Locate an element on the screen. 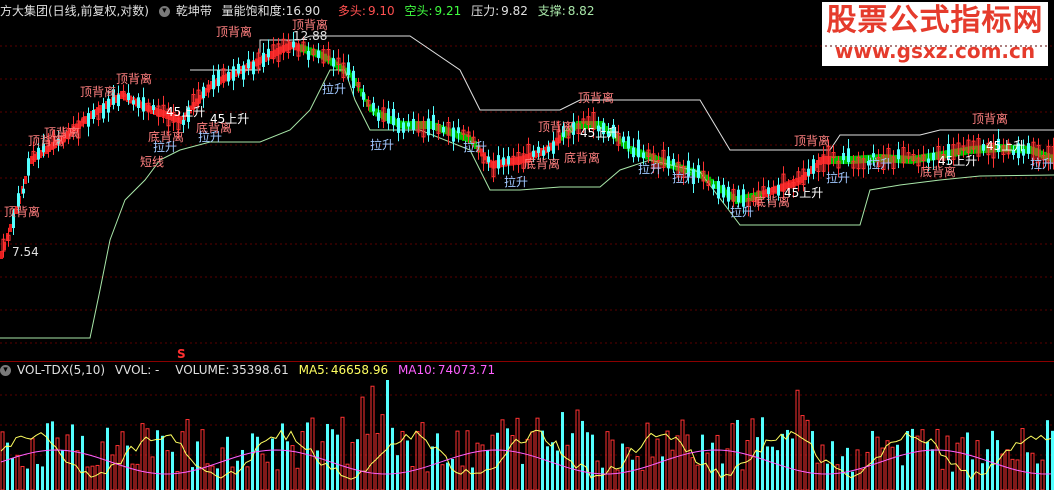 The image size is (1054, 490). volume-toggle-icon: ▾ is located at coordinates (5, 370).